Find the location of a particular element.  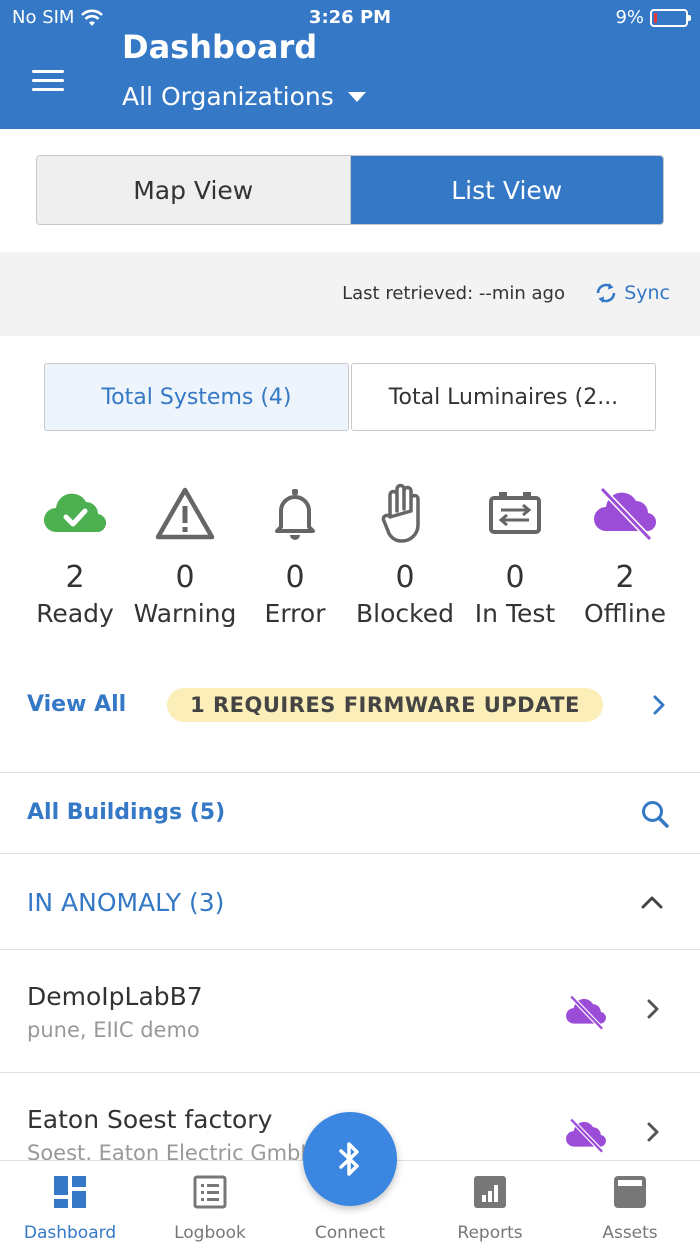

stat-error: 0 Error is located at coordinates (295, 560).